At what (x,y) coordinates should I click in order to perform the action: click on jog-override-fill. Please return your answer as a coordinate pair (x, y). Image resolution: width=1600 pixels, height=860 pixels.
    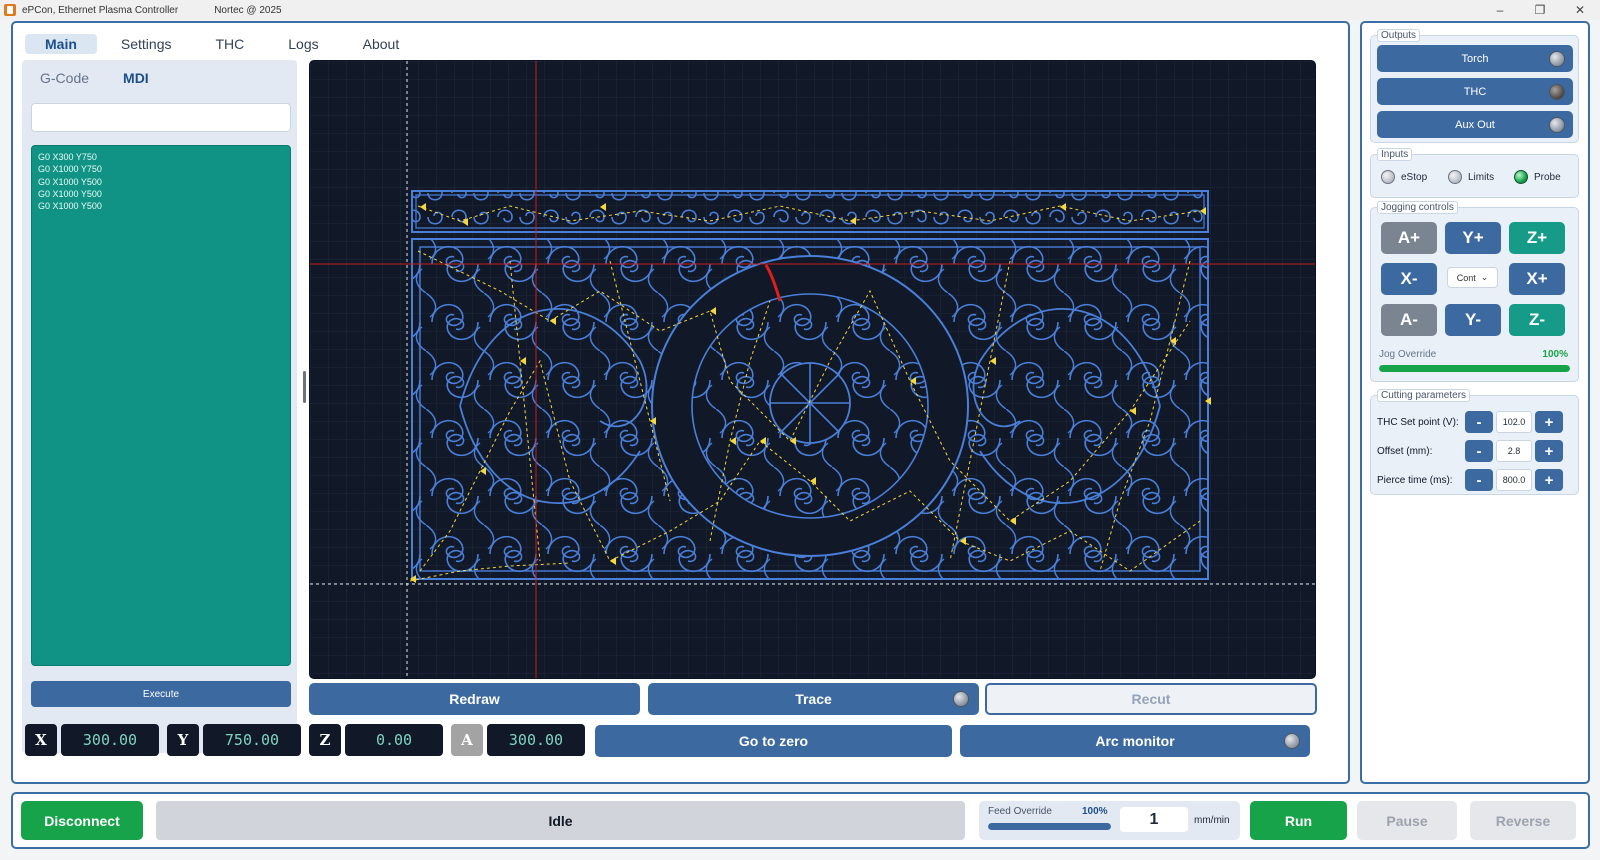
    Looking at the image, I should click on (1474, 368).